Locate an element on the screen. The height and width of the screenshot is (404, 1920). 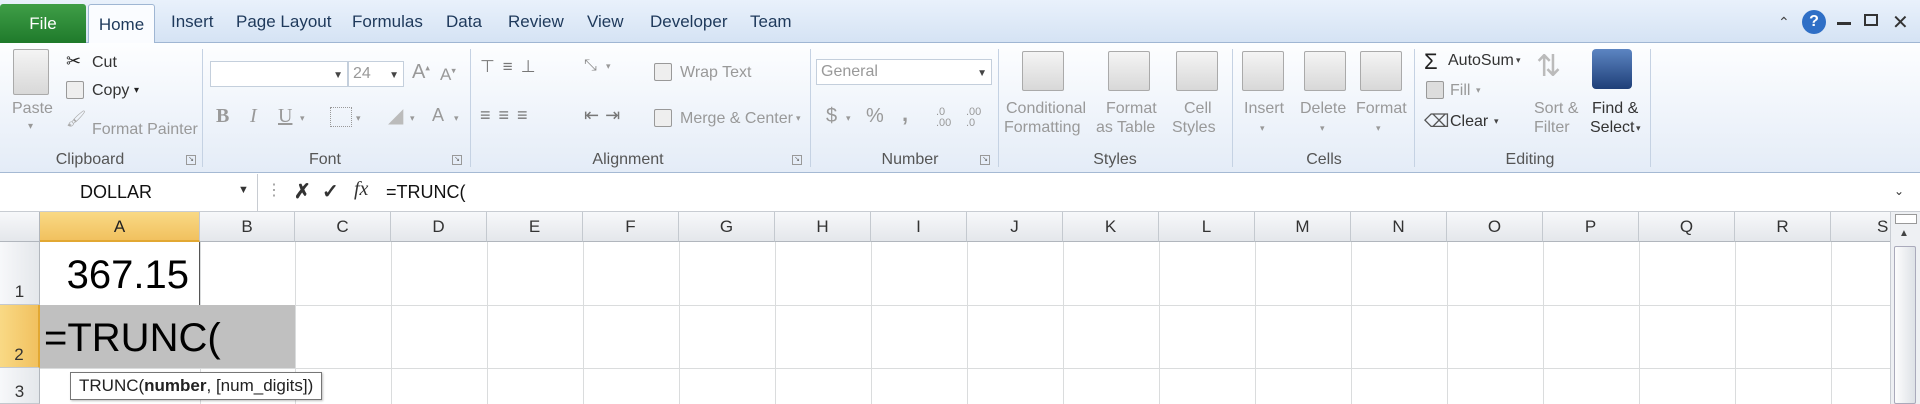
cut-button: Cut is located at coordinates (104, 63).